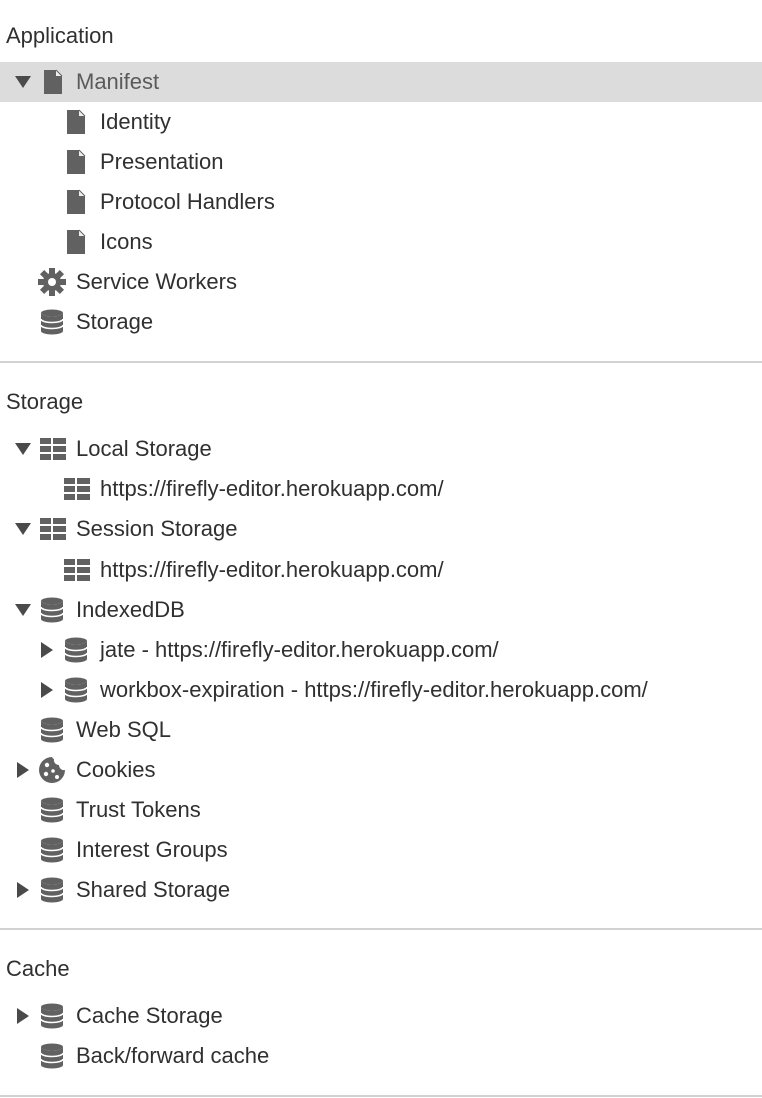 The width and height of the screenshot is (762, 1098). What do you see at coordinates (381, 162) in the screenshot?
I see `tree-item-presentation: Presentation` at bounding box center [381, 162].